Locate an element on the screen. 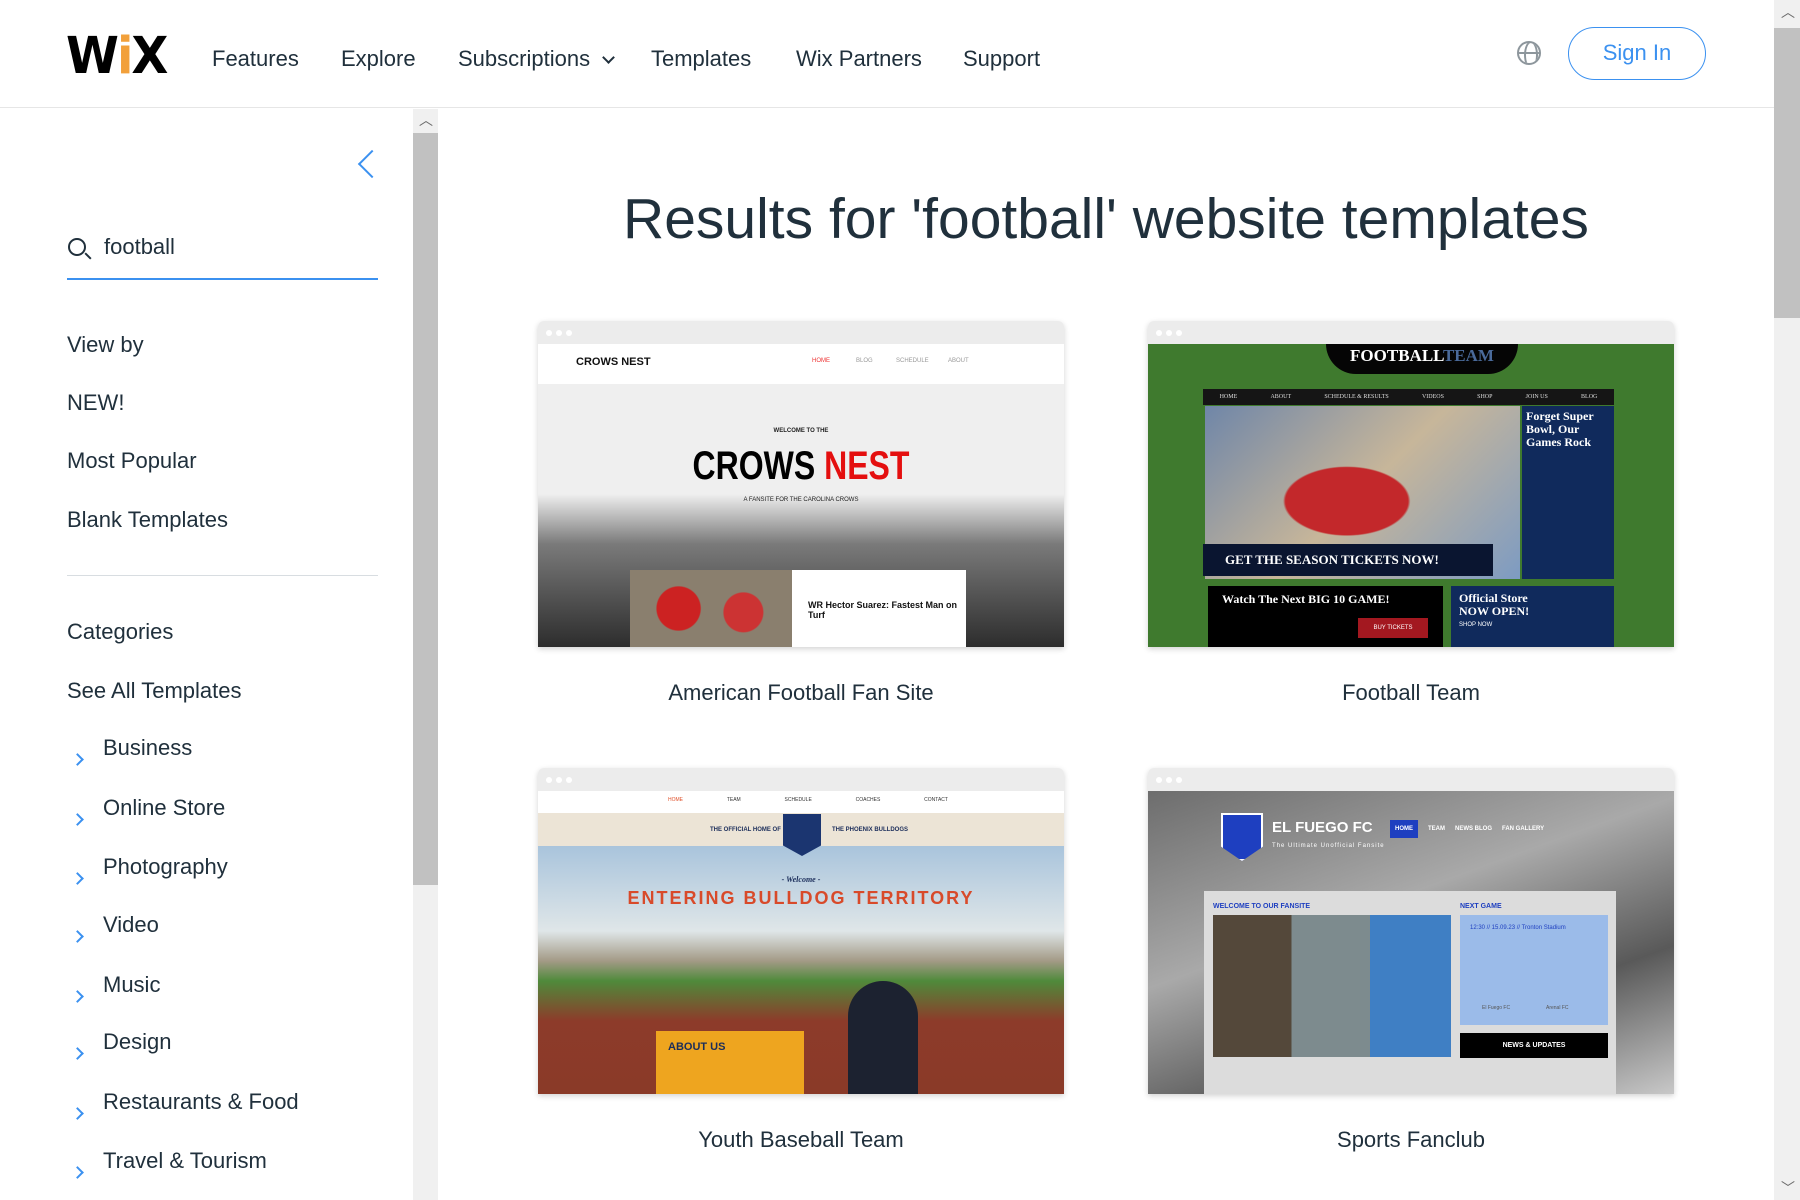  category-item: Photography is located at coordinates (165, 867).